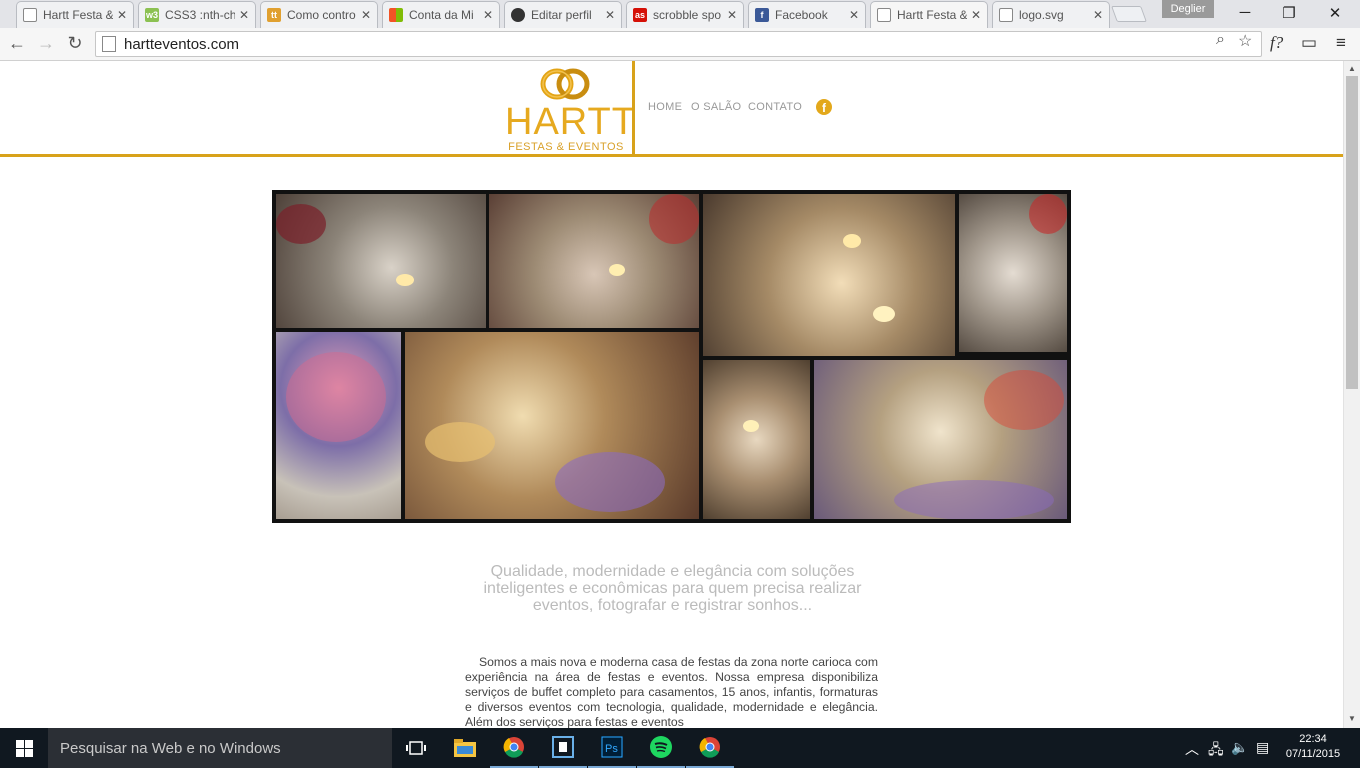 The image size is (1360, 768). What do you see at coordinates (1220, 40) in the screenshot?
I see `search-icon: ⌕` at bounding box center [1220, 40].